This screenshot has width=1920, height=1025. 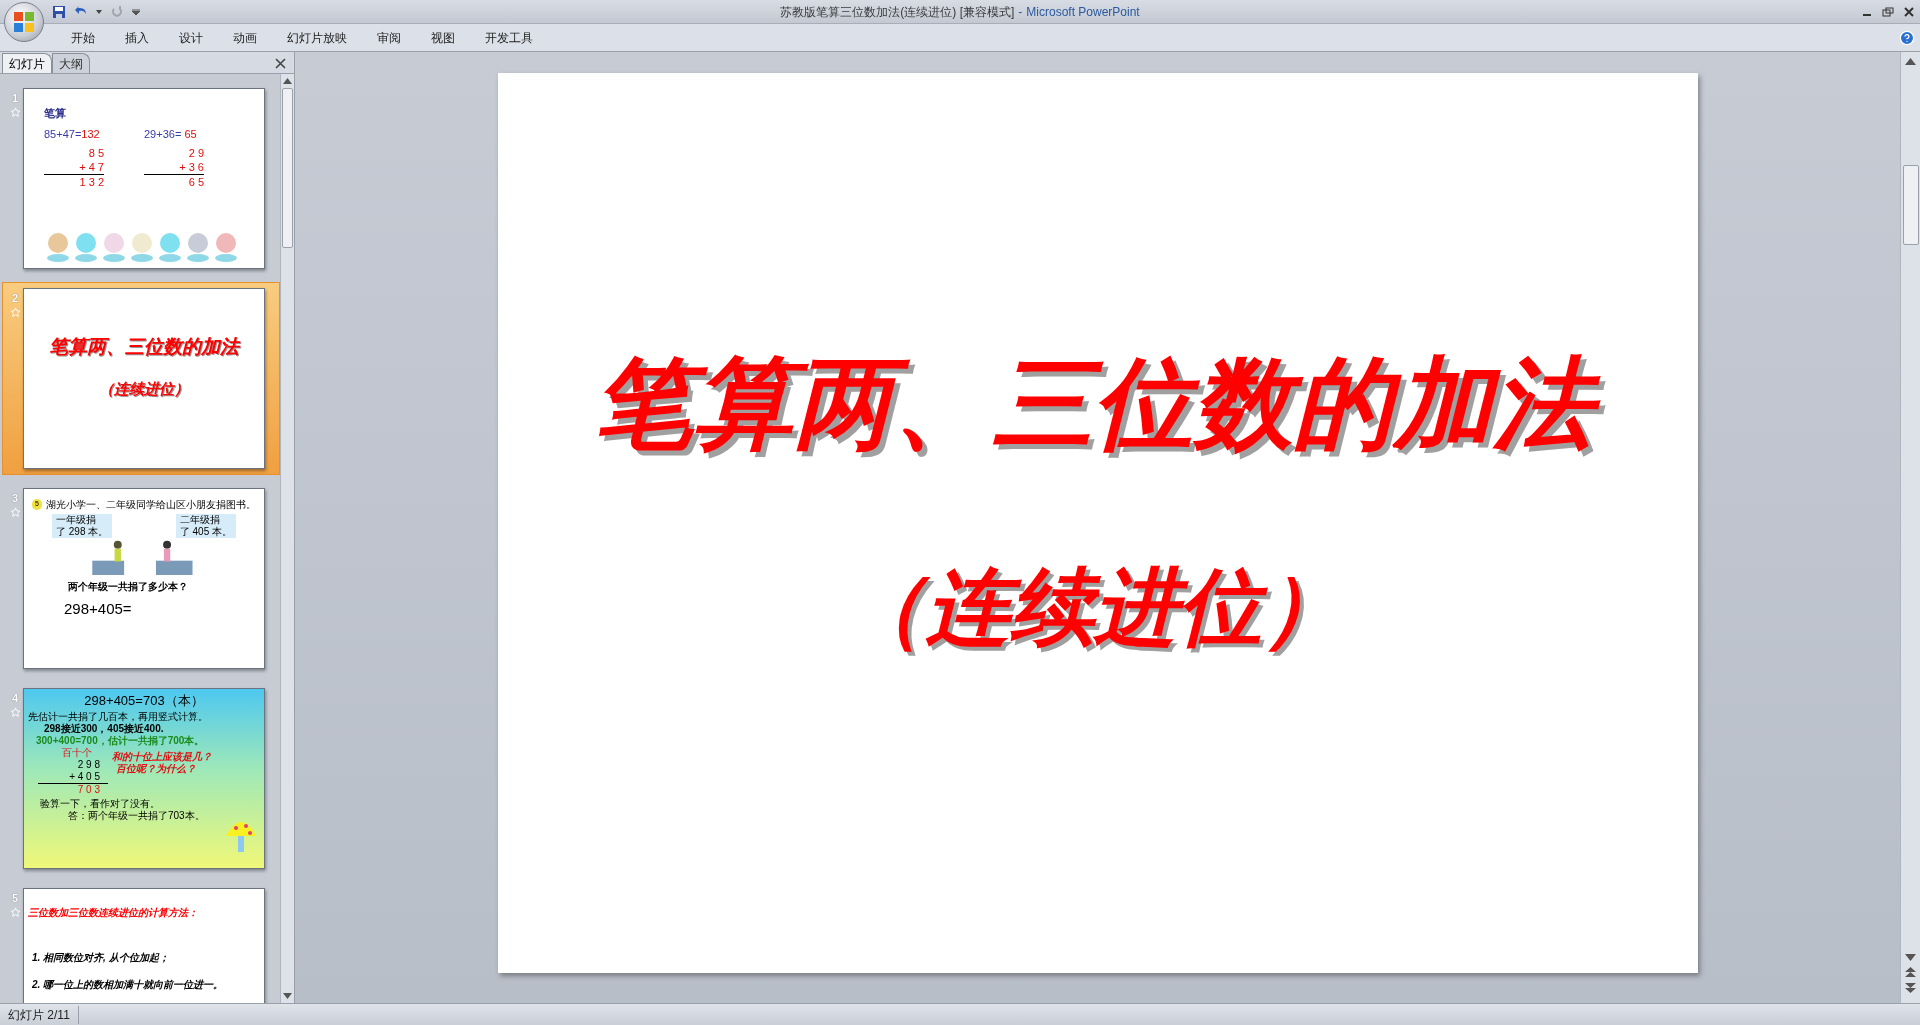 What do you see at coordinates (170, 134) in the screenshot?
I see `equation-text: 29+36= 65` at bounding box center [170, 134].